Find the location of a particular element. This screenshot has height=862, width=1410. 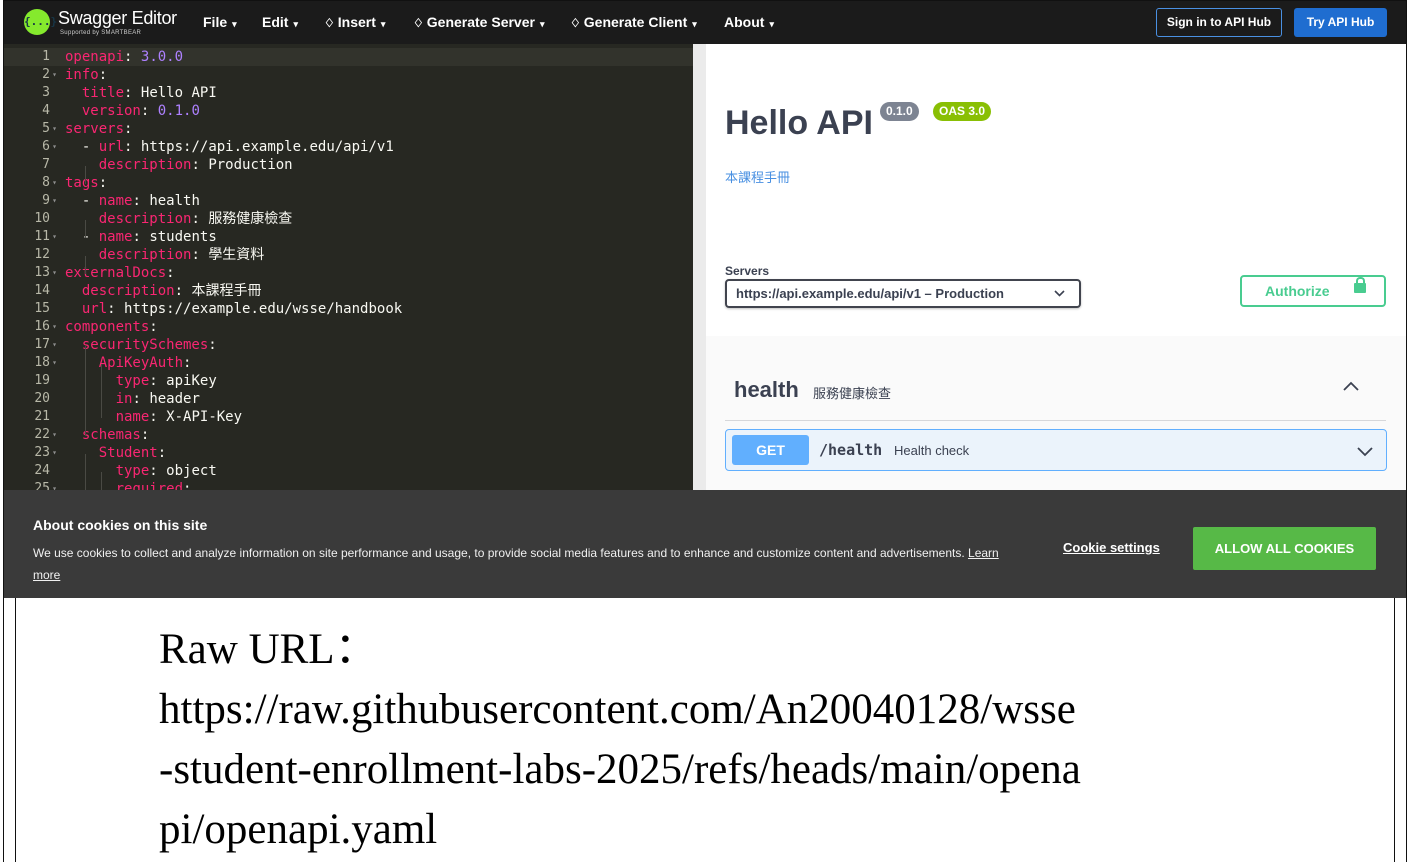

line-number-text: 6 is located at coordinates (46, 146).